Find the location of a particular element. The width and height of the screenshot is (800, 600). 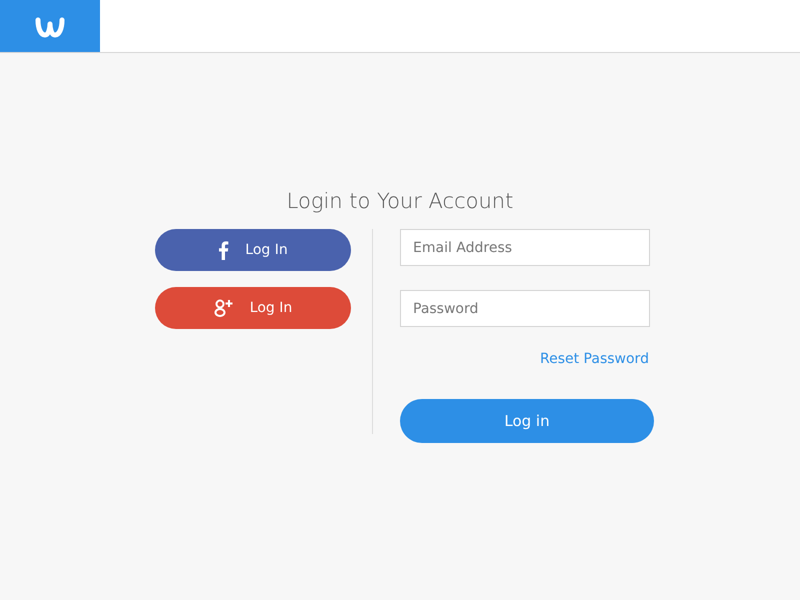

page-title: Login to Your Account is located at coordinates (400, 201).